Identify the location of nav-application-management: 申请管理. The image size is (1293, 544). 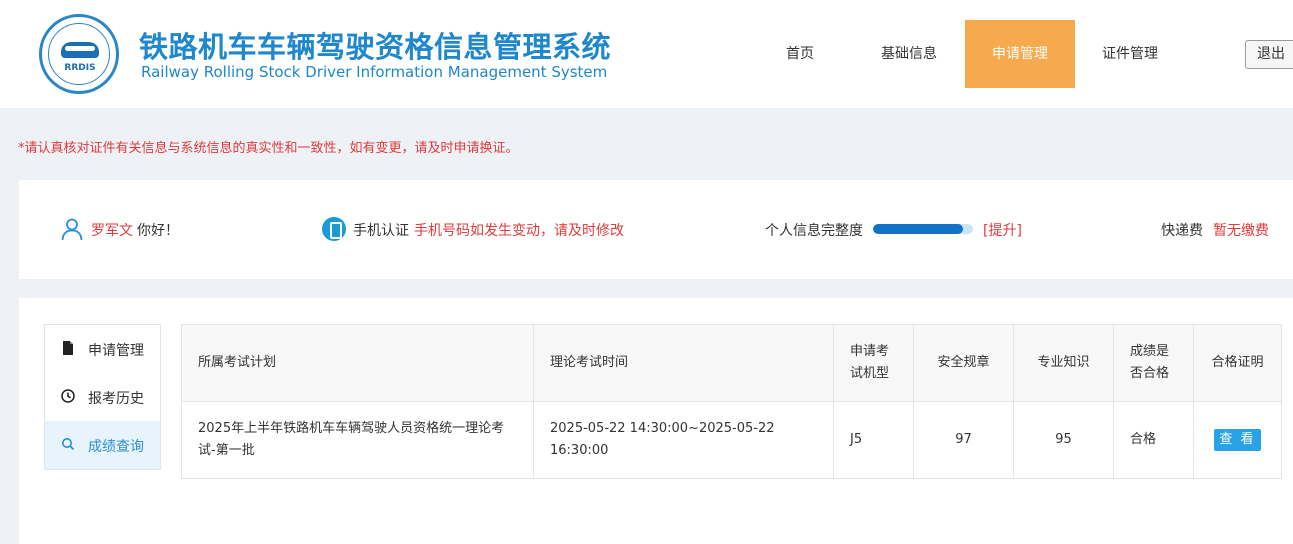
(1020, 54).